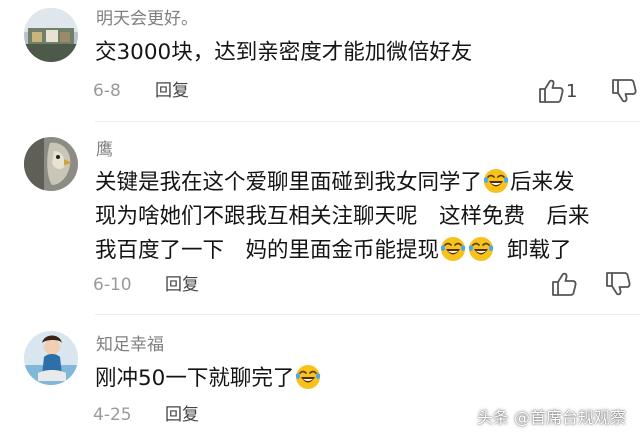 Image resolution: width=640 pixels, height=443 pixels. Describe the element at coordinates (112, 415) in the screenshot. I see `comment-date: 4-25` at that location.